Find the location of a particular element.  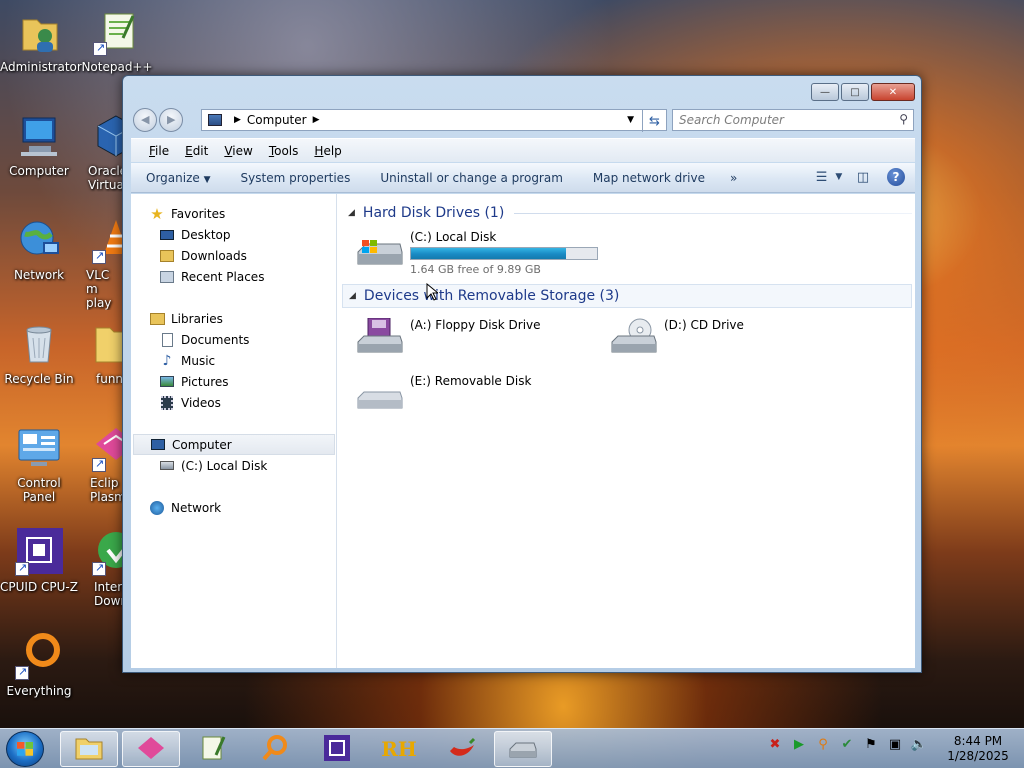

more-commands-button: » is located at coordinates (733, 178).